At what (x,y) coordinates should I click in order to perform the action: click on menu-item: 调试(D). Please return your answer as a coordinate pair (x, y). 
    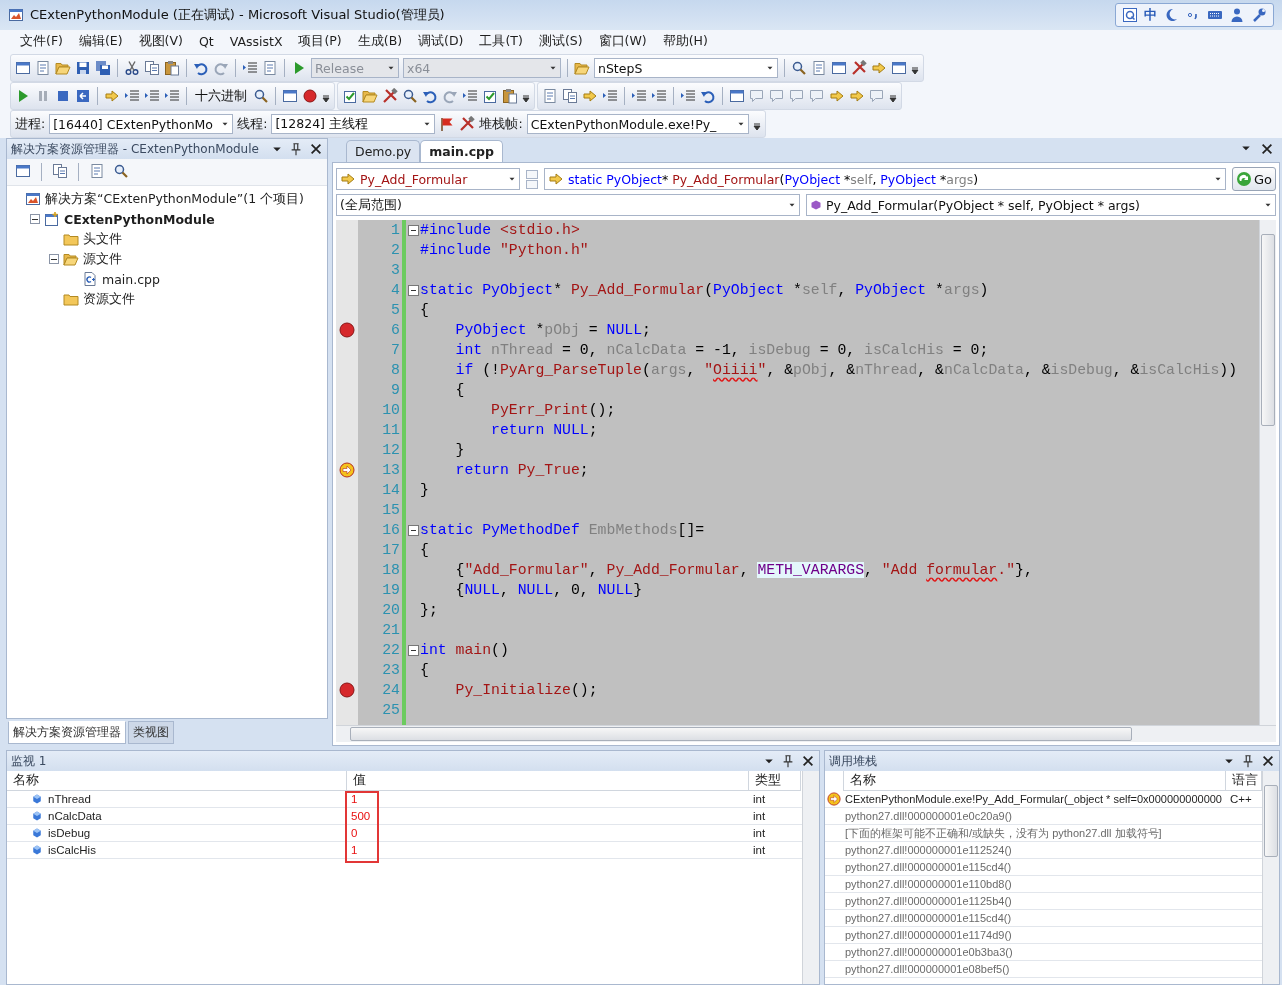
    Looking at the image, I should click on (441, 41).